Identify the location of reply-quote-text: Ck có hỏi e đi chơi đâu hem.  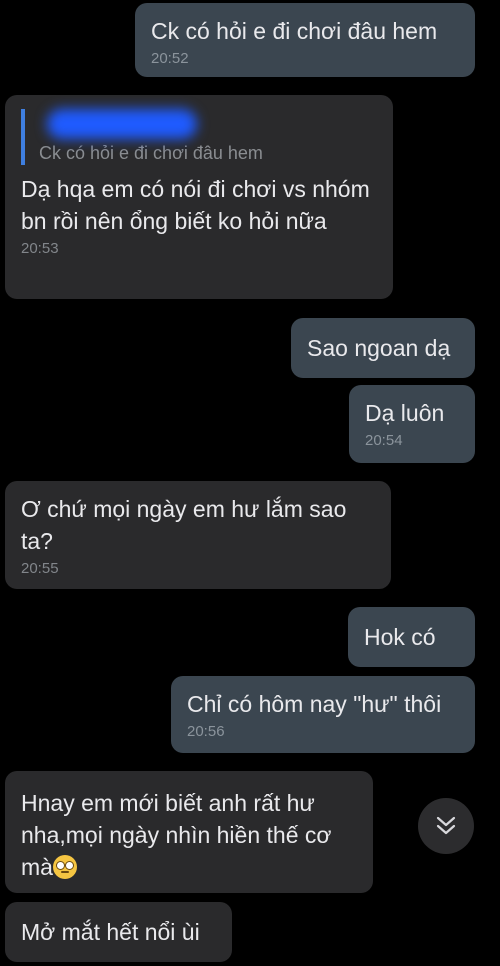
(151, 153).